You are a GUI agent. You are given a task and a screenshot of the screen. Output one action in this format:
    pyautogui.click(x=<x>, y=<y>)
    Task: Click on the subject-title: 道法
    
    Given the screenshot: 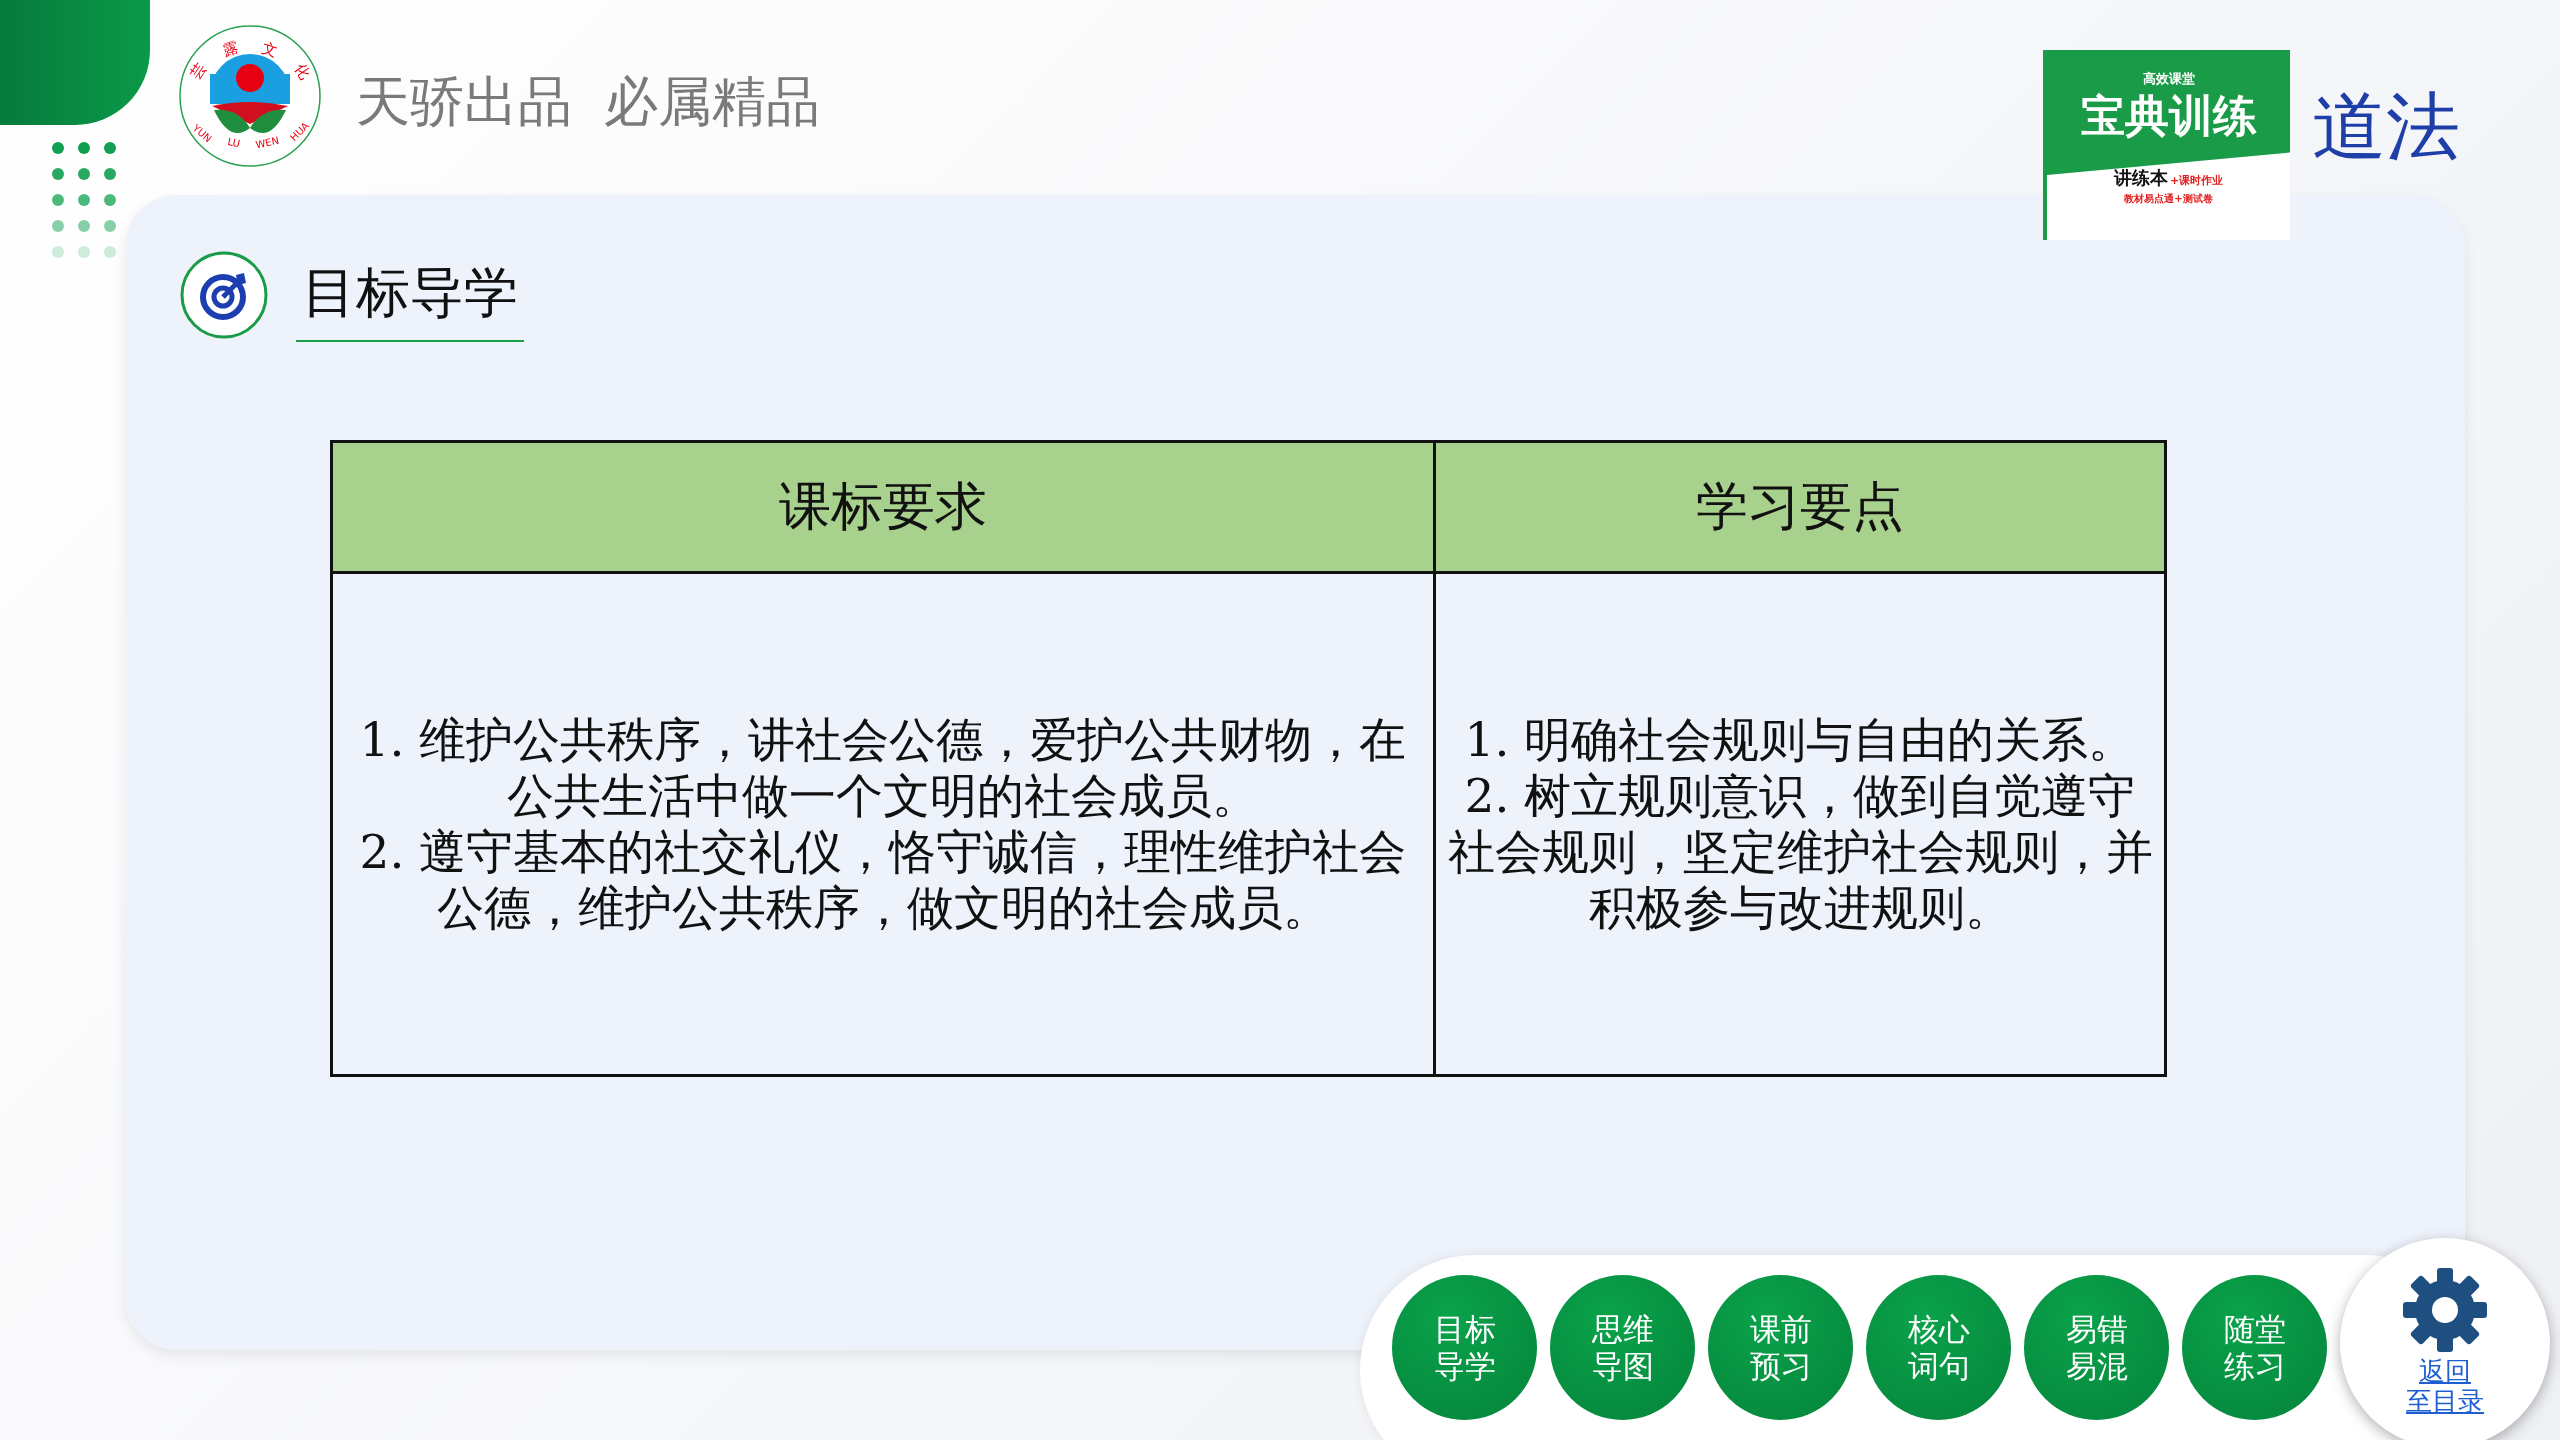 What is the action you would take?
    pyautogui.click(x=2386, y=126)
    